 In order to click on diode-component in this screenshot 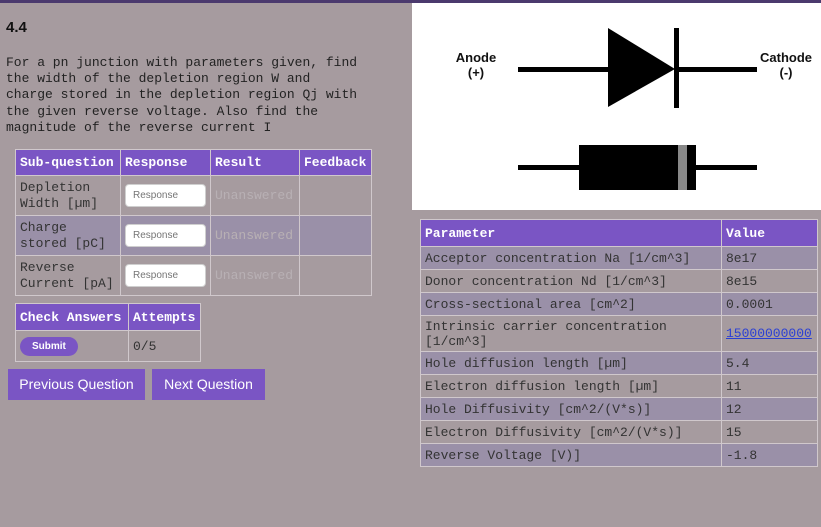, I will do `click(637, 167)`.